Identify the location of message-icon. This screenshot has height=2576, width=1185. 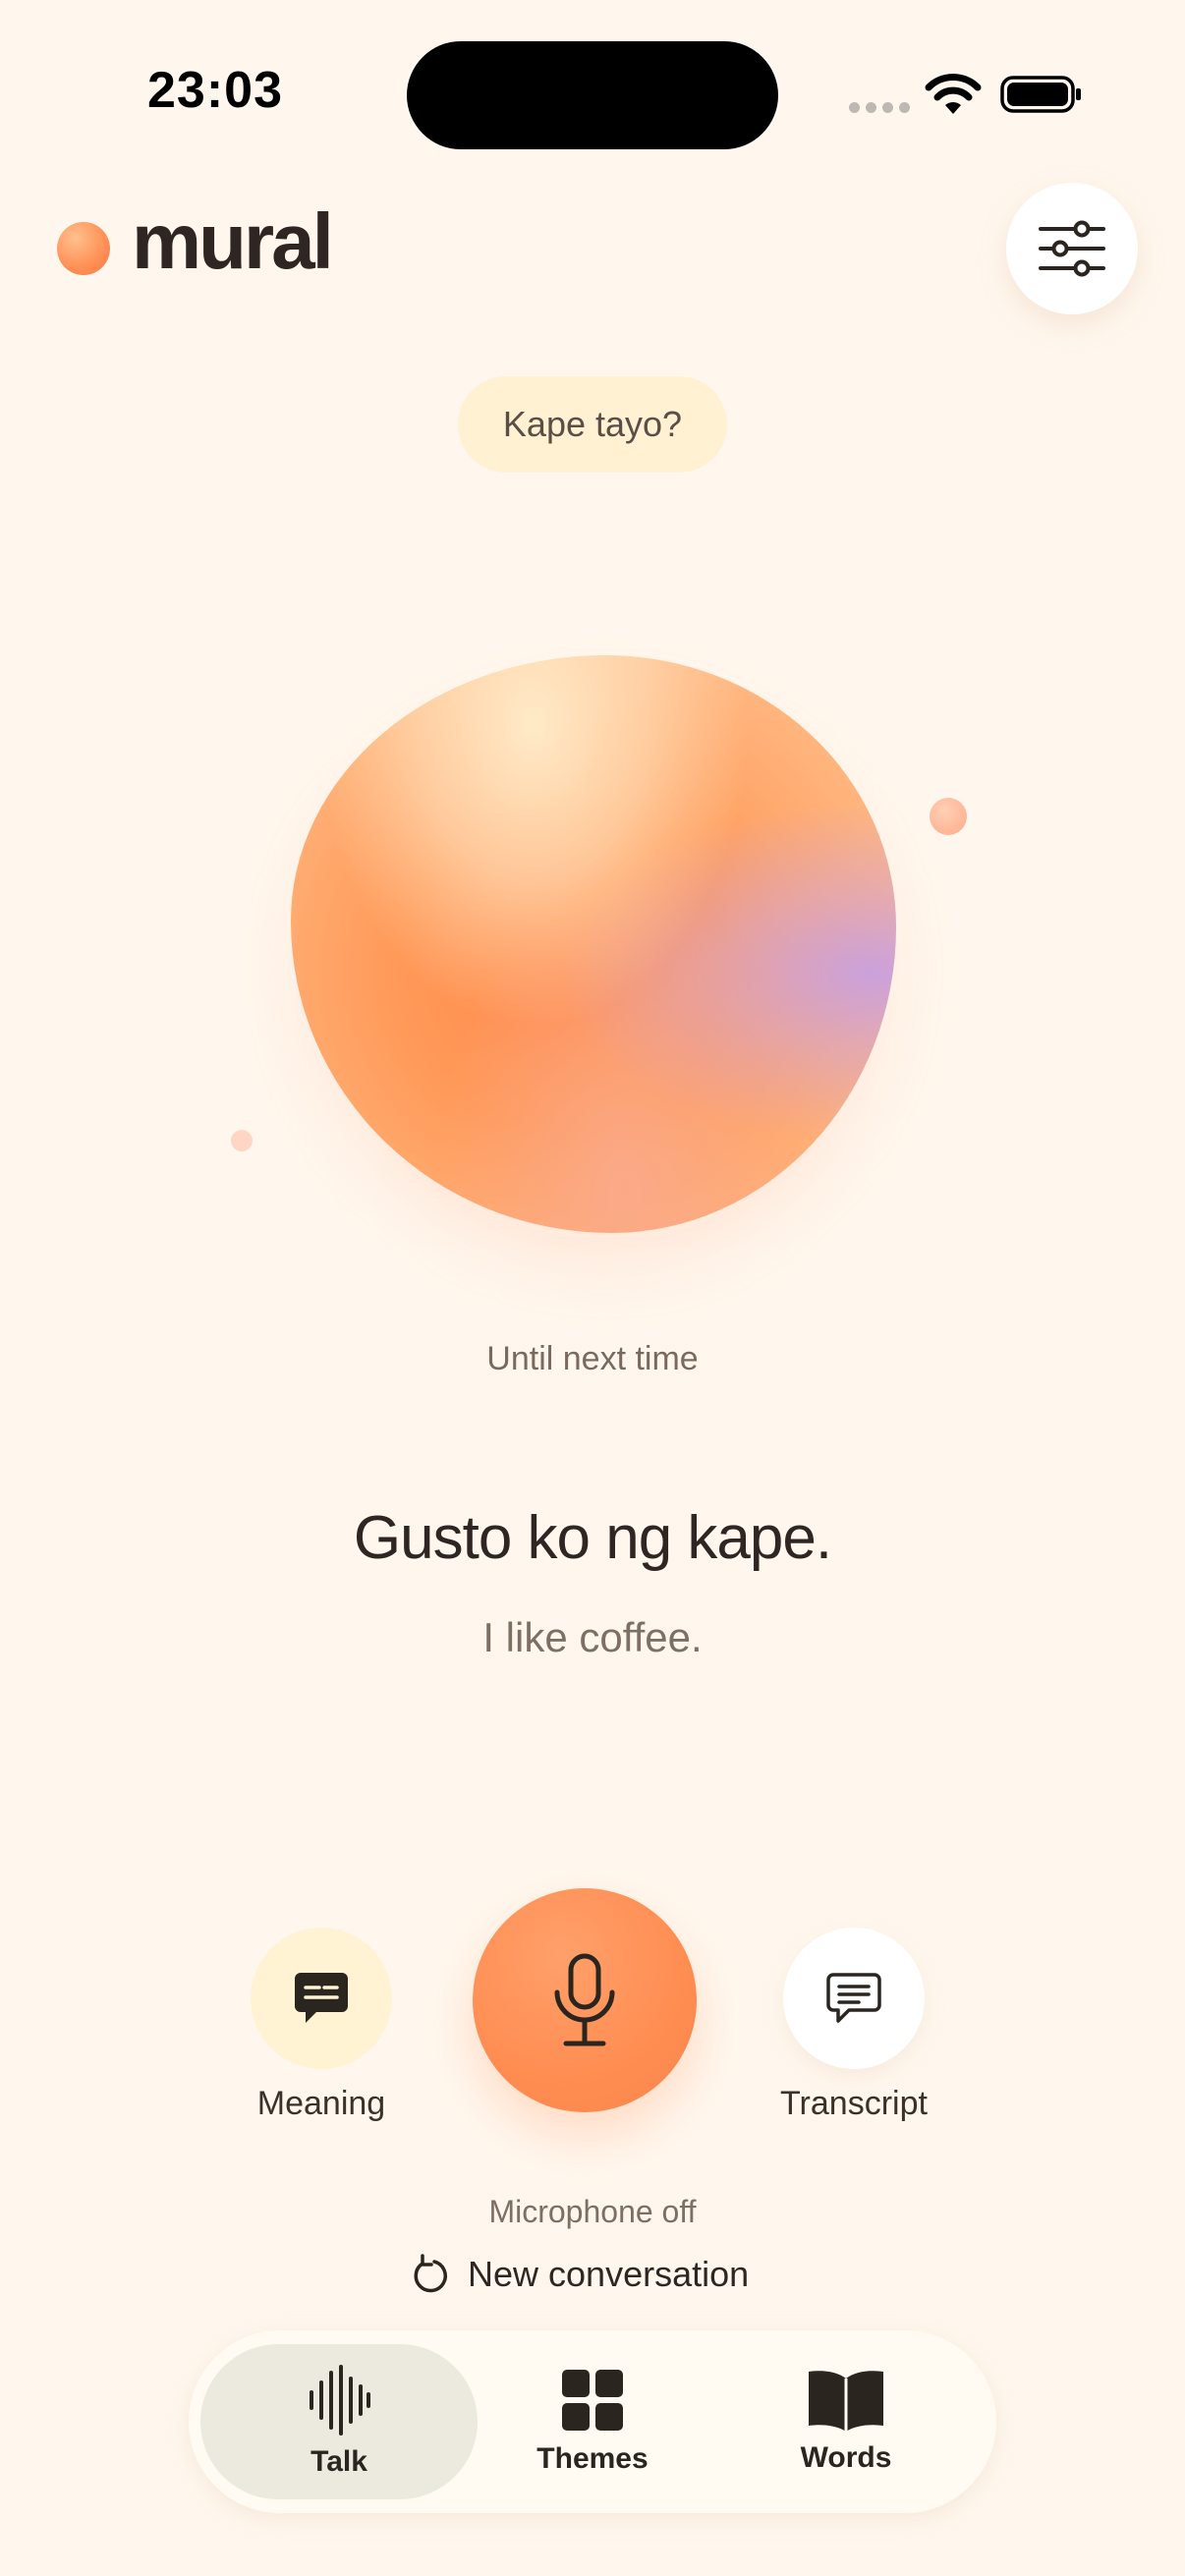
(321, 1998).